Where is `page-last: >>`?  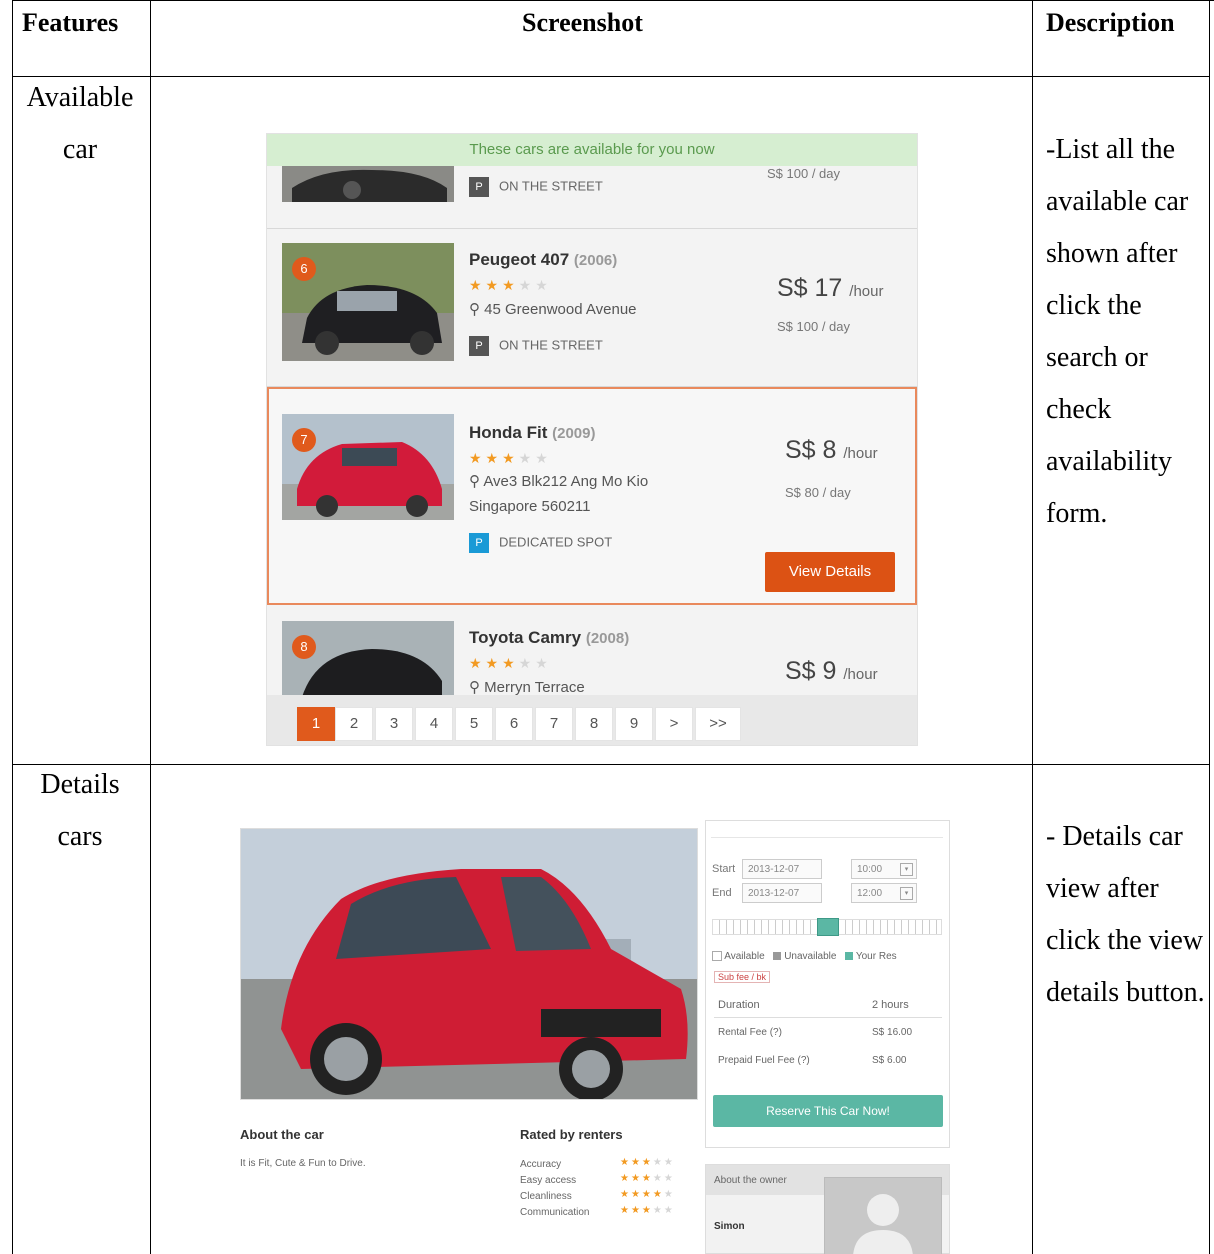 page-last: >> is located at coordinates (718, 724).